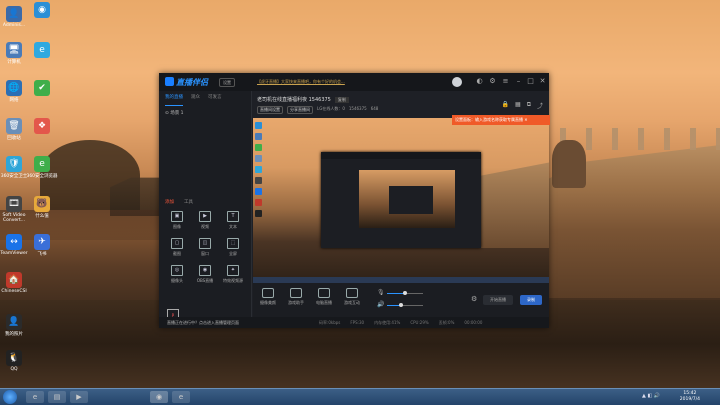 The width and height of the screenshot is (720, 405). What do you see at coordinates (690, 397) in the screenshot?
I see `clock: 15:42 2019/7/4` at bounding box center [690, 397].